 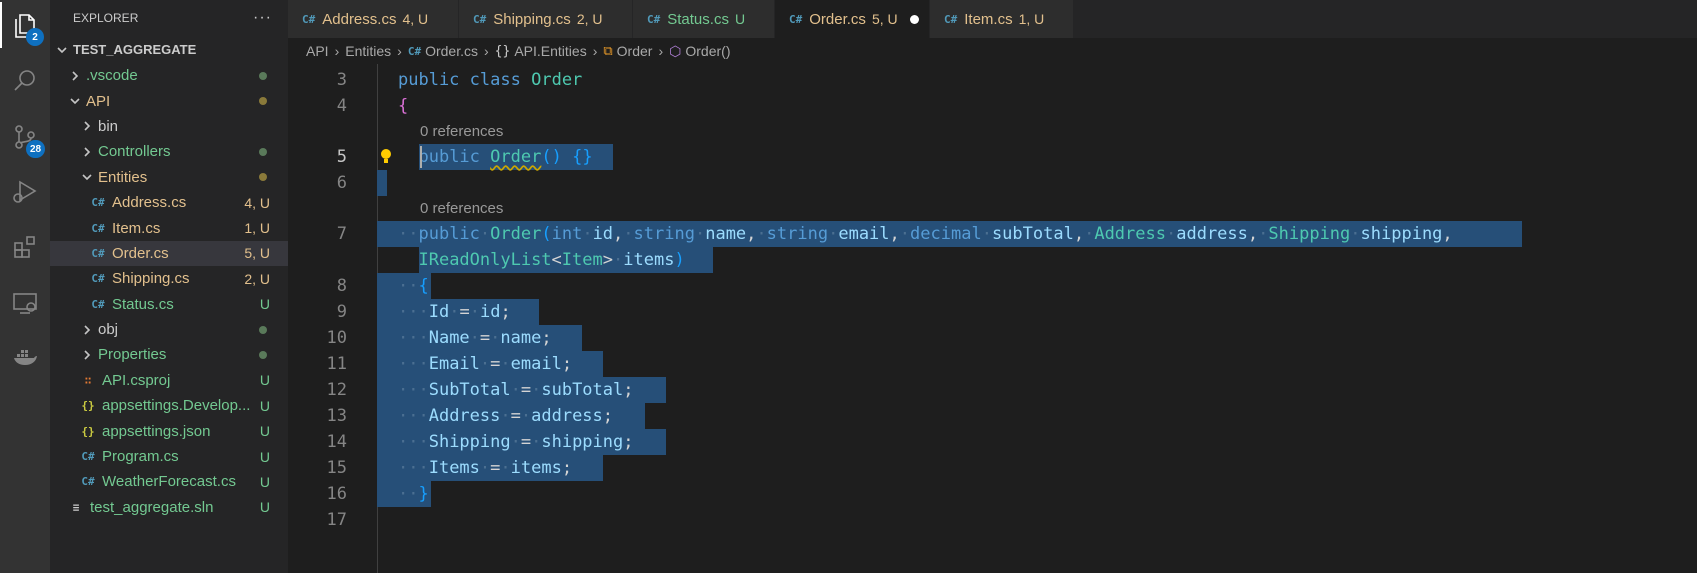 What do you see at coordinates (257, 278) in the screenshot?
I see `git-status-badge: 2, U` at bounding box center [257, 278].